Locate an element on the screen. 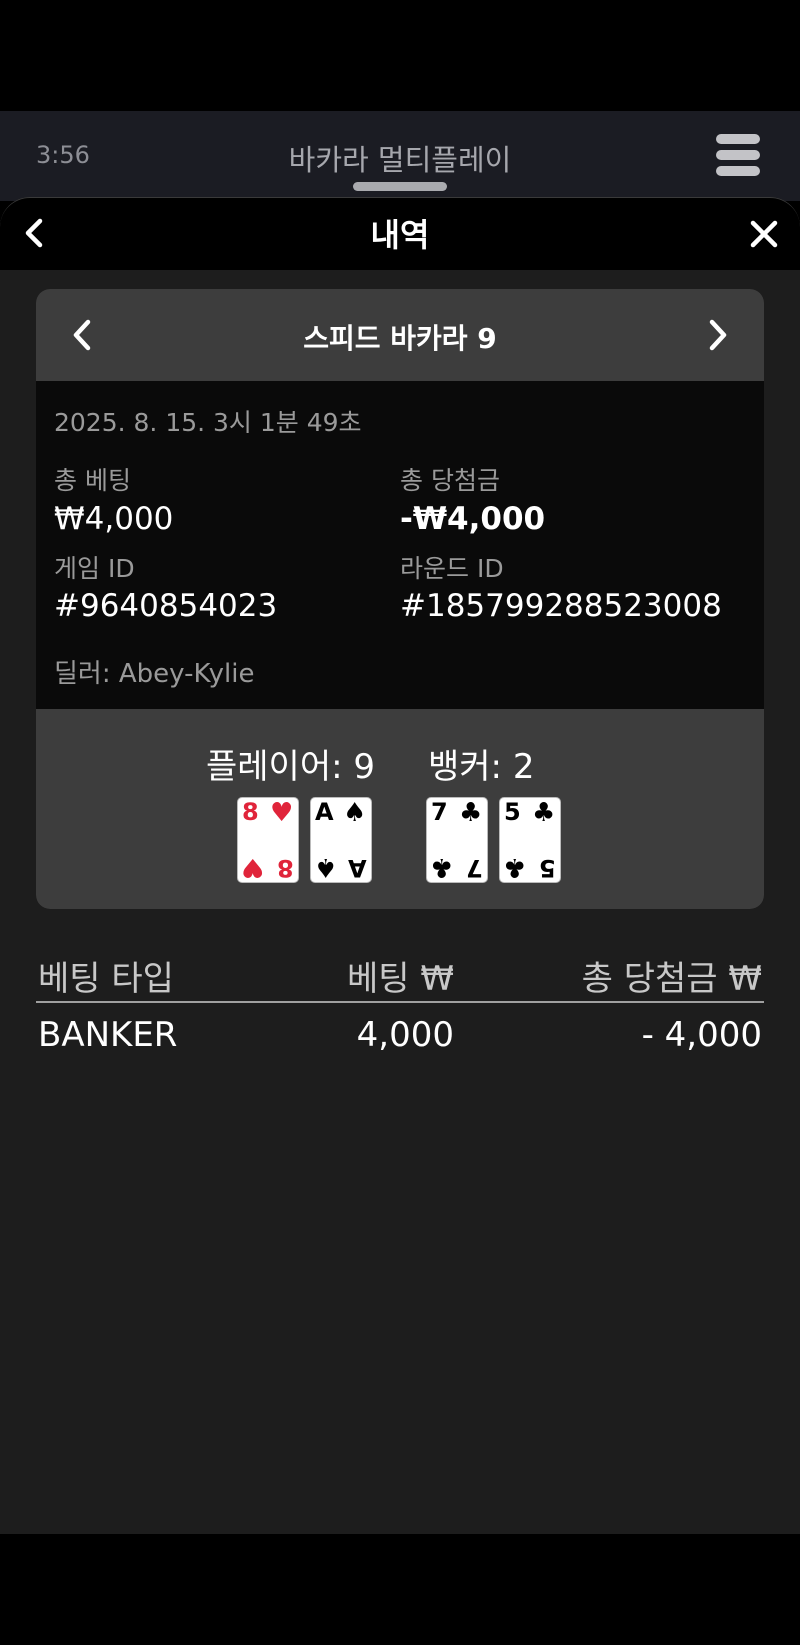 This screenshot has width=800, height=1645. game-name: 스피드 바카라 9 is located at coordinates (400, 338).